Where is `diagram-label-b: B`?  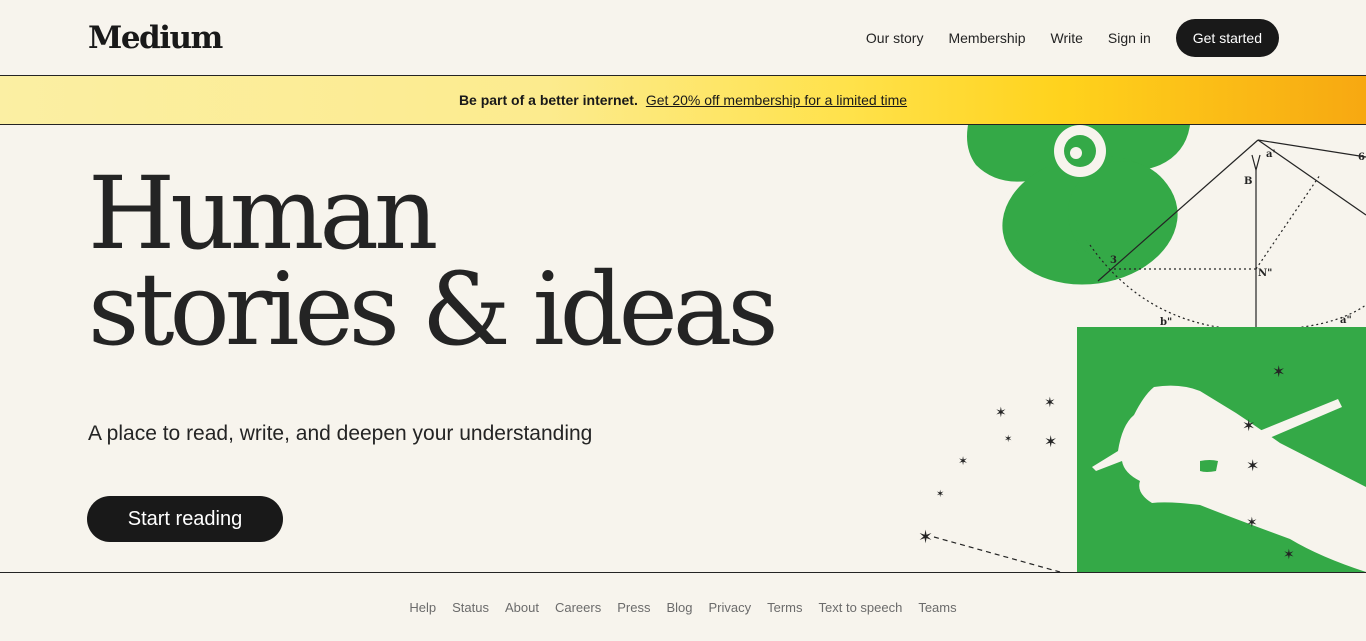
diagram-label-b: B is located at coordinates (1248, 181).